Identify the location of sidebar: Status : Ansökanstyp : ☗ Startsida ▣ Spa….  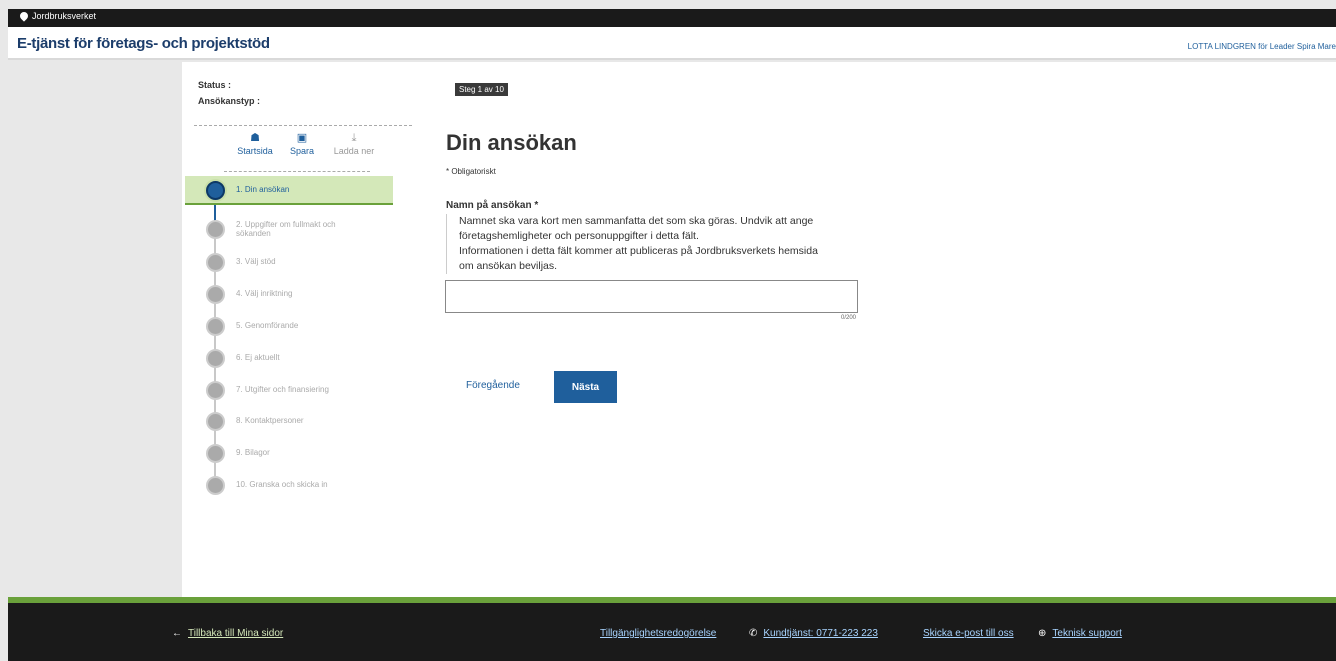
(303, 329).